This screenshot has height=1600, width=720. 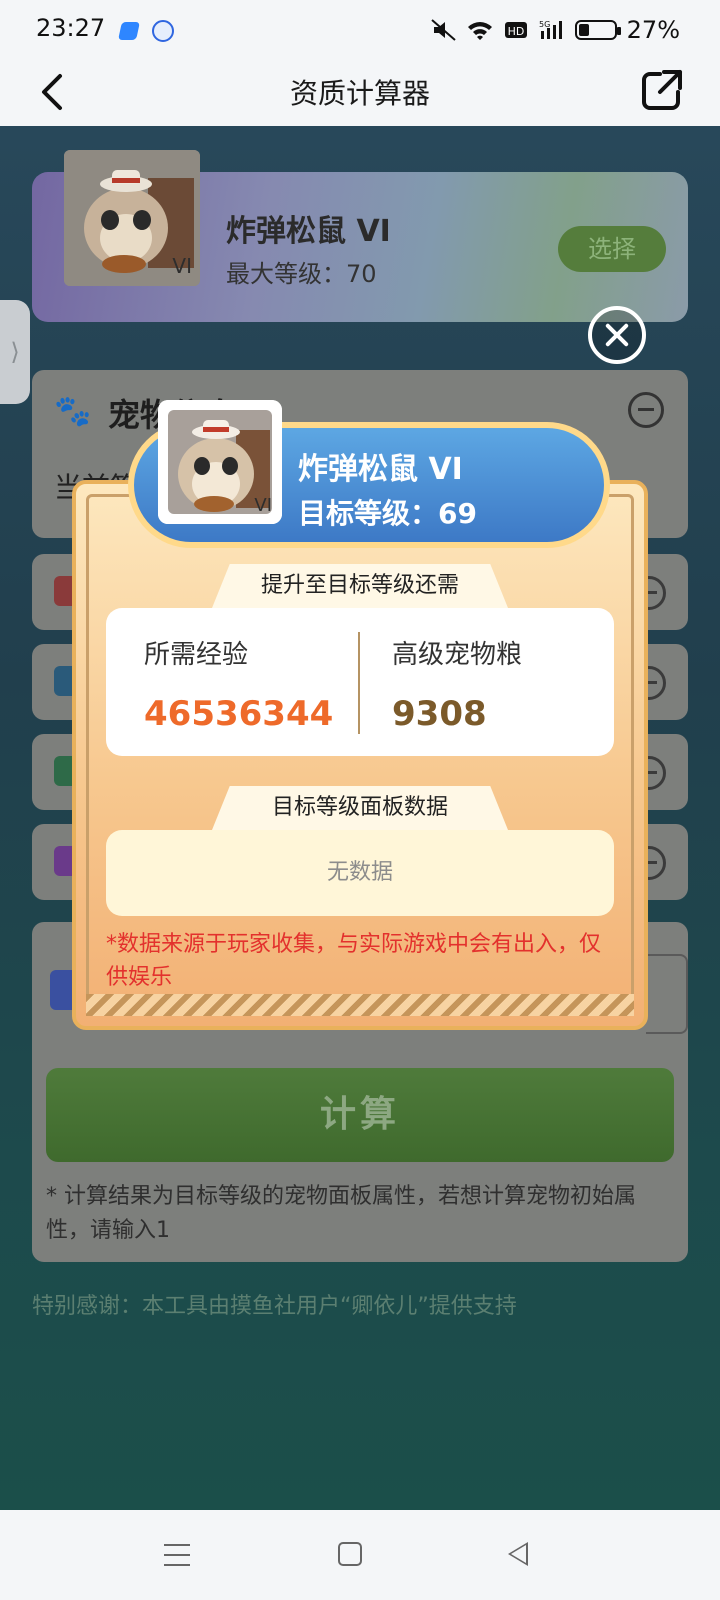 What do you see at coordinates (360, 808) in the screenshot?
I see `section-title-panel: 目标等级面板数据` at bounding box center [360, 808].